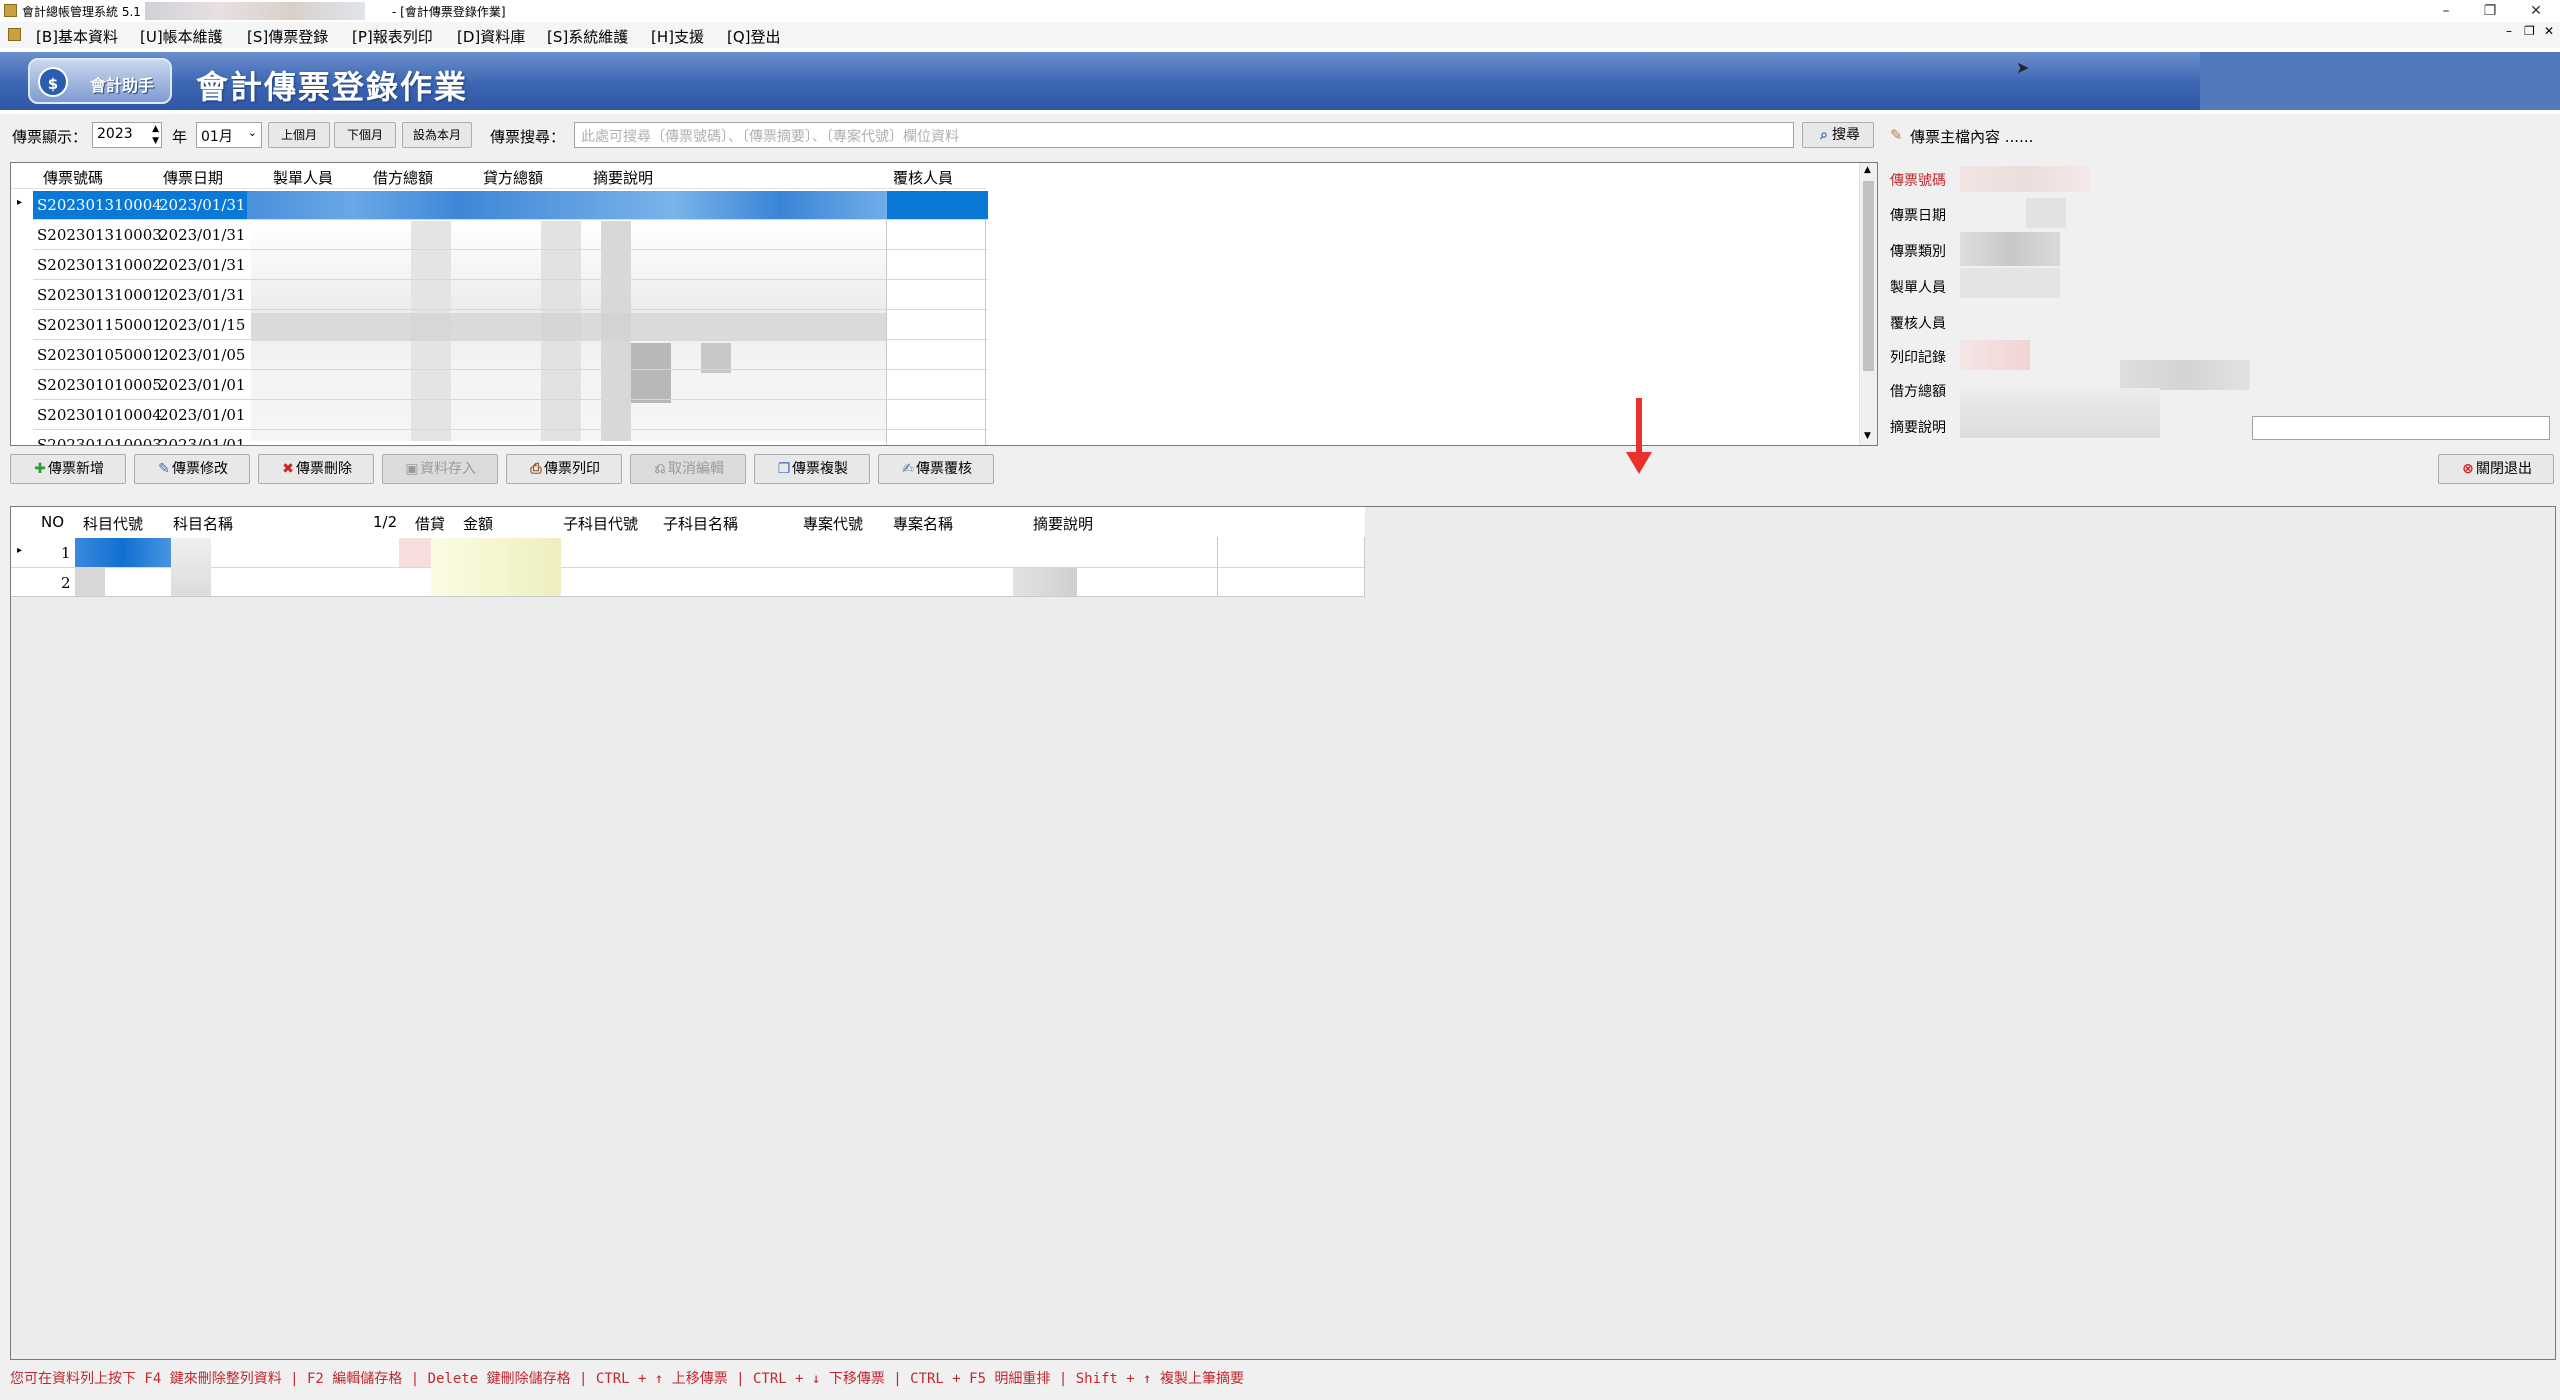 The height and width of the screenshot is (1400, 2560). I want to click on field-print-record-label: 列印記錄, so click(1918, 358).